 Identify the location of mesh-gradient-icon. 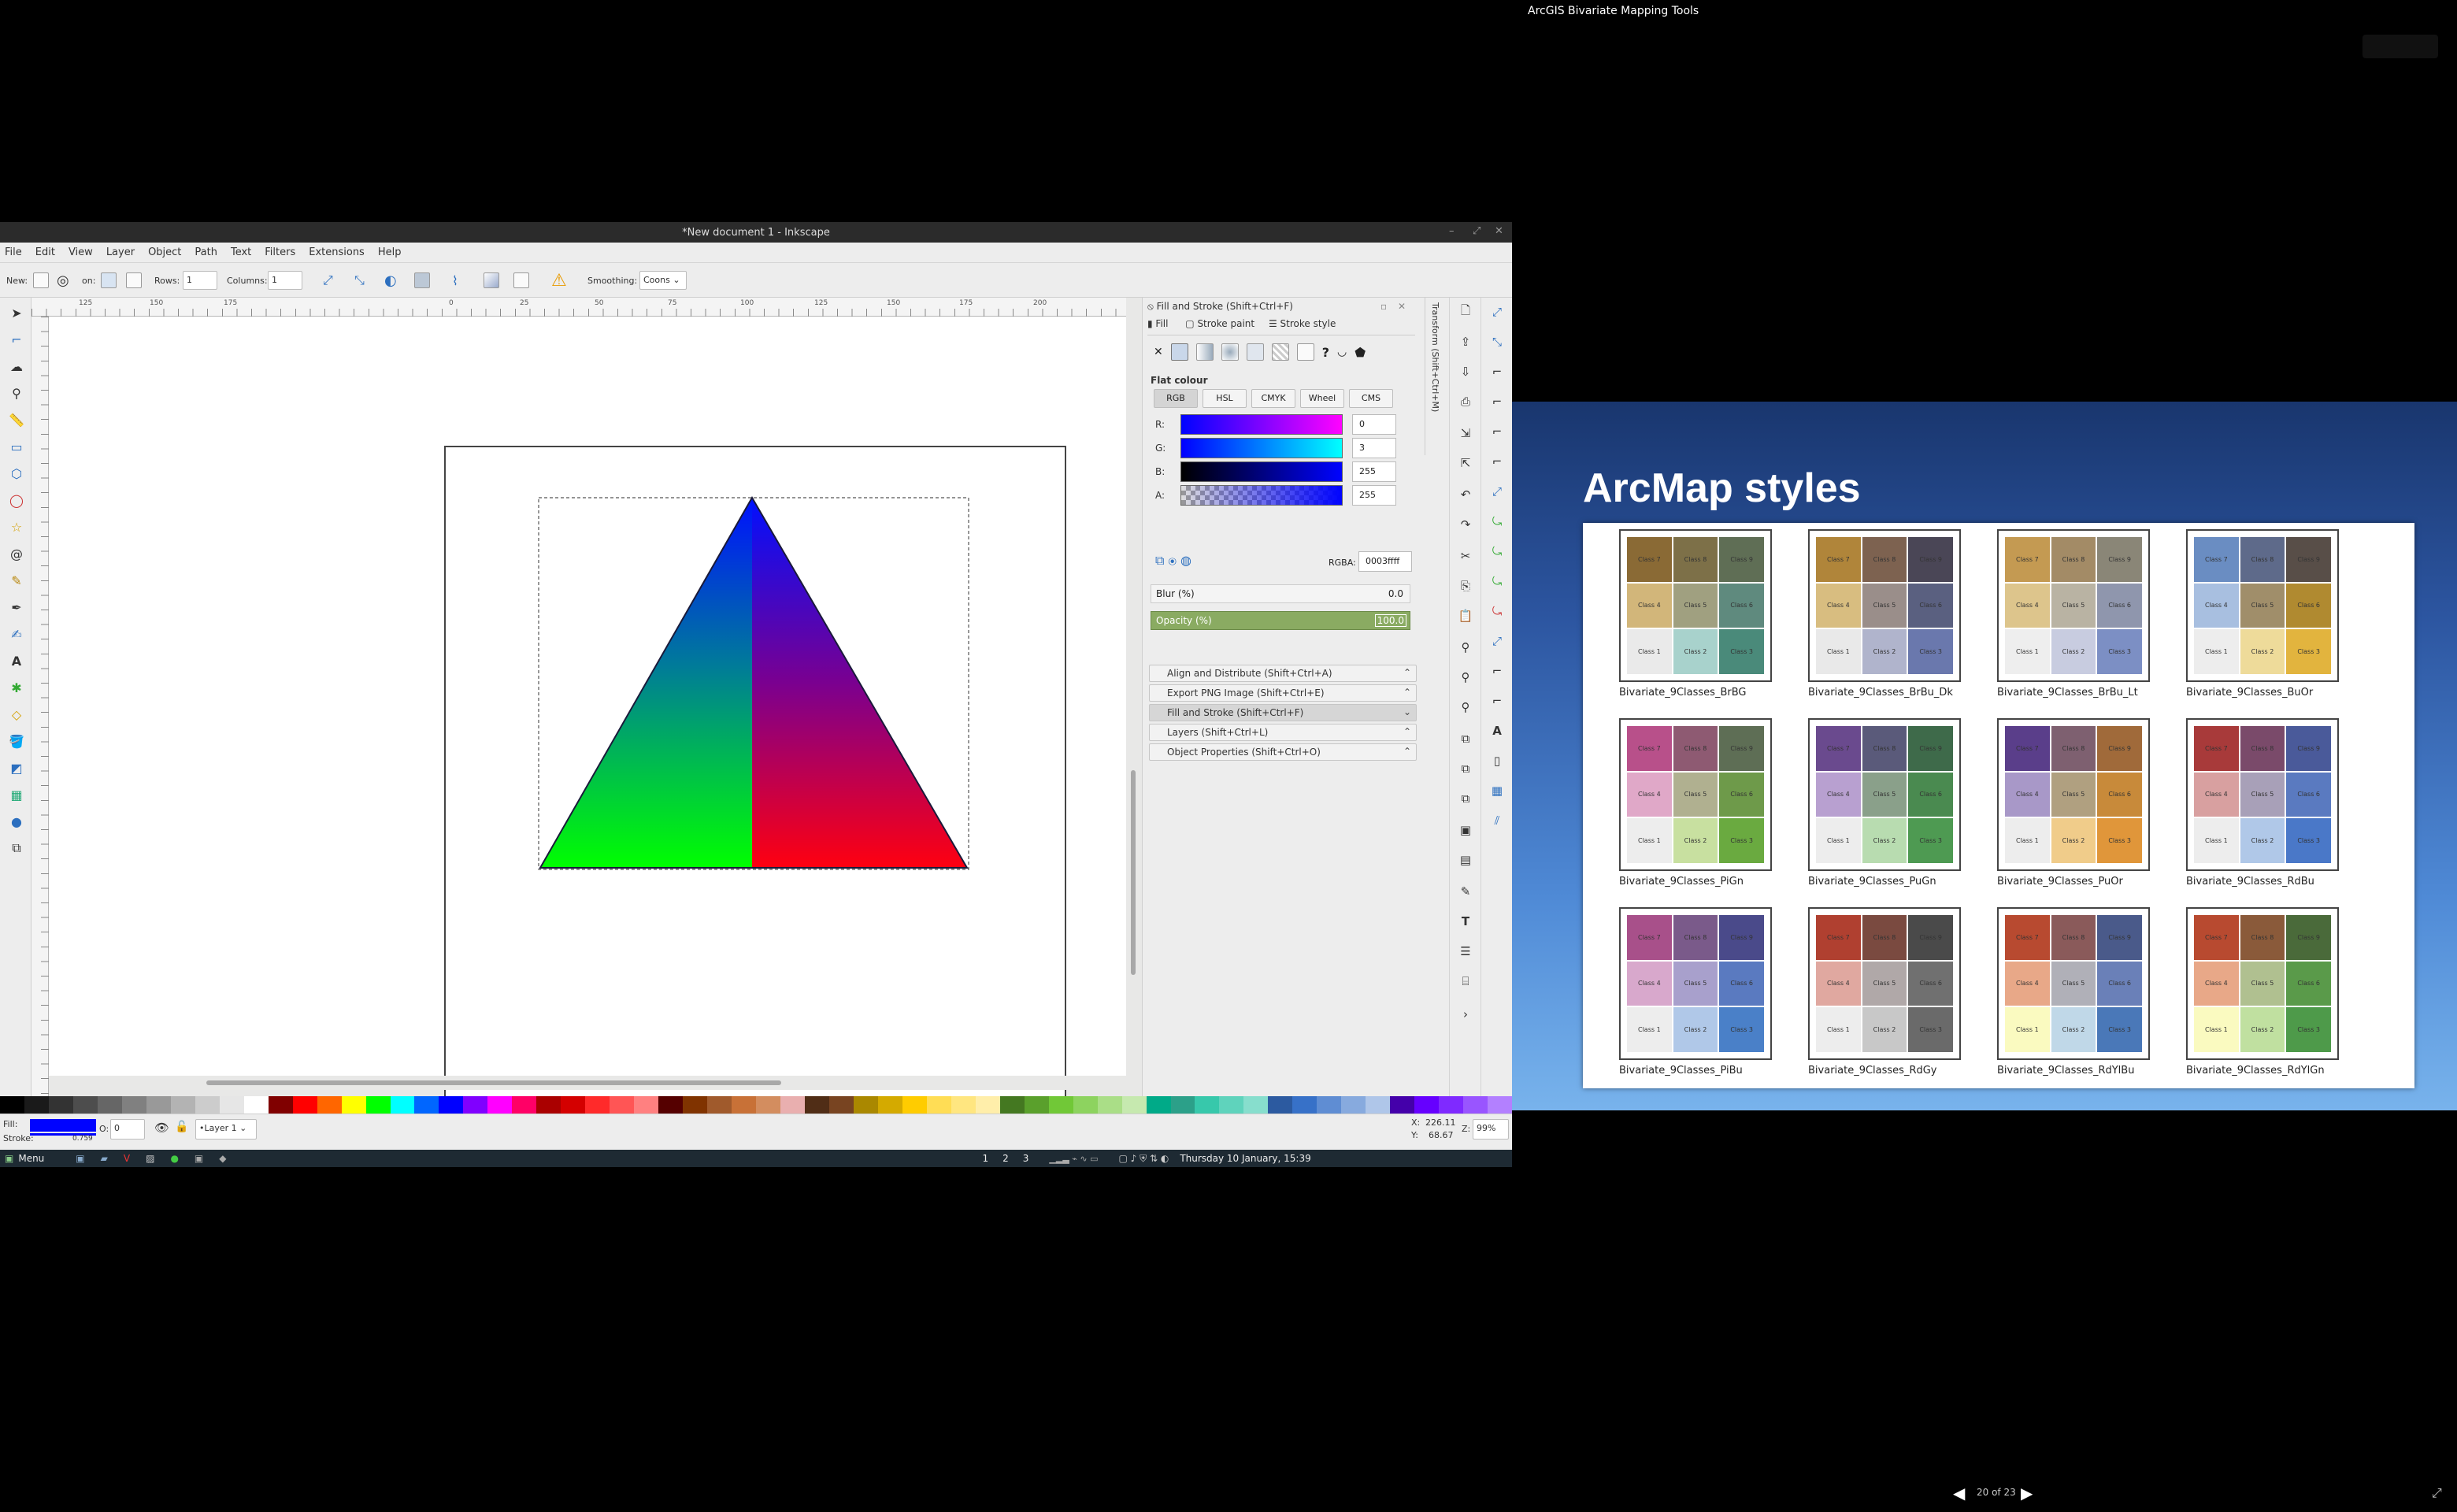
(1255, 352).